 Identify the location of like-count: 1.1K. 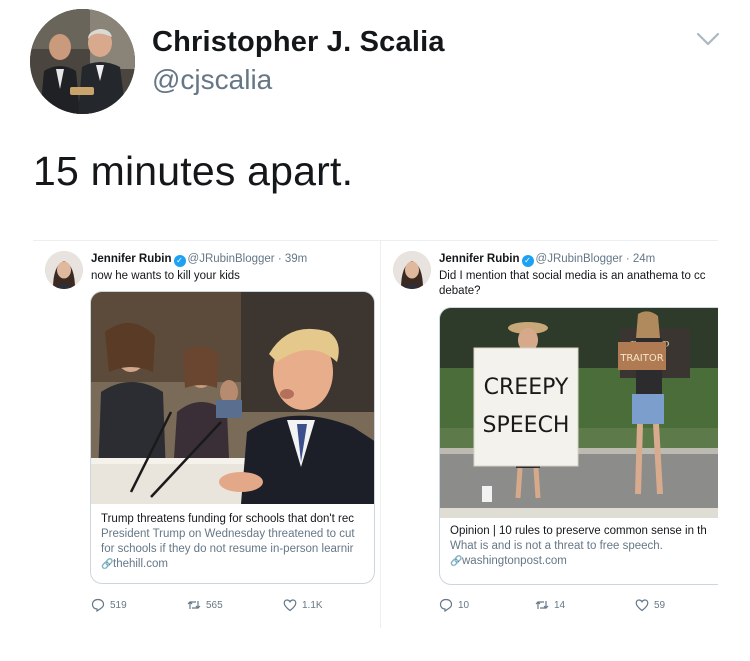
(312, 605).